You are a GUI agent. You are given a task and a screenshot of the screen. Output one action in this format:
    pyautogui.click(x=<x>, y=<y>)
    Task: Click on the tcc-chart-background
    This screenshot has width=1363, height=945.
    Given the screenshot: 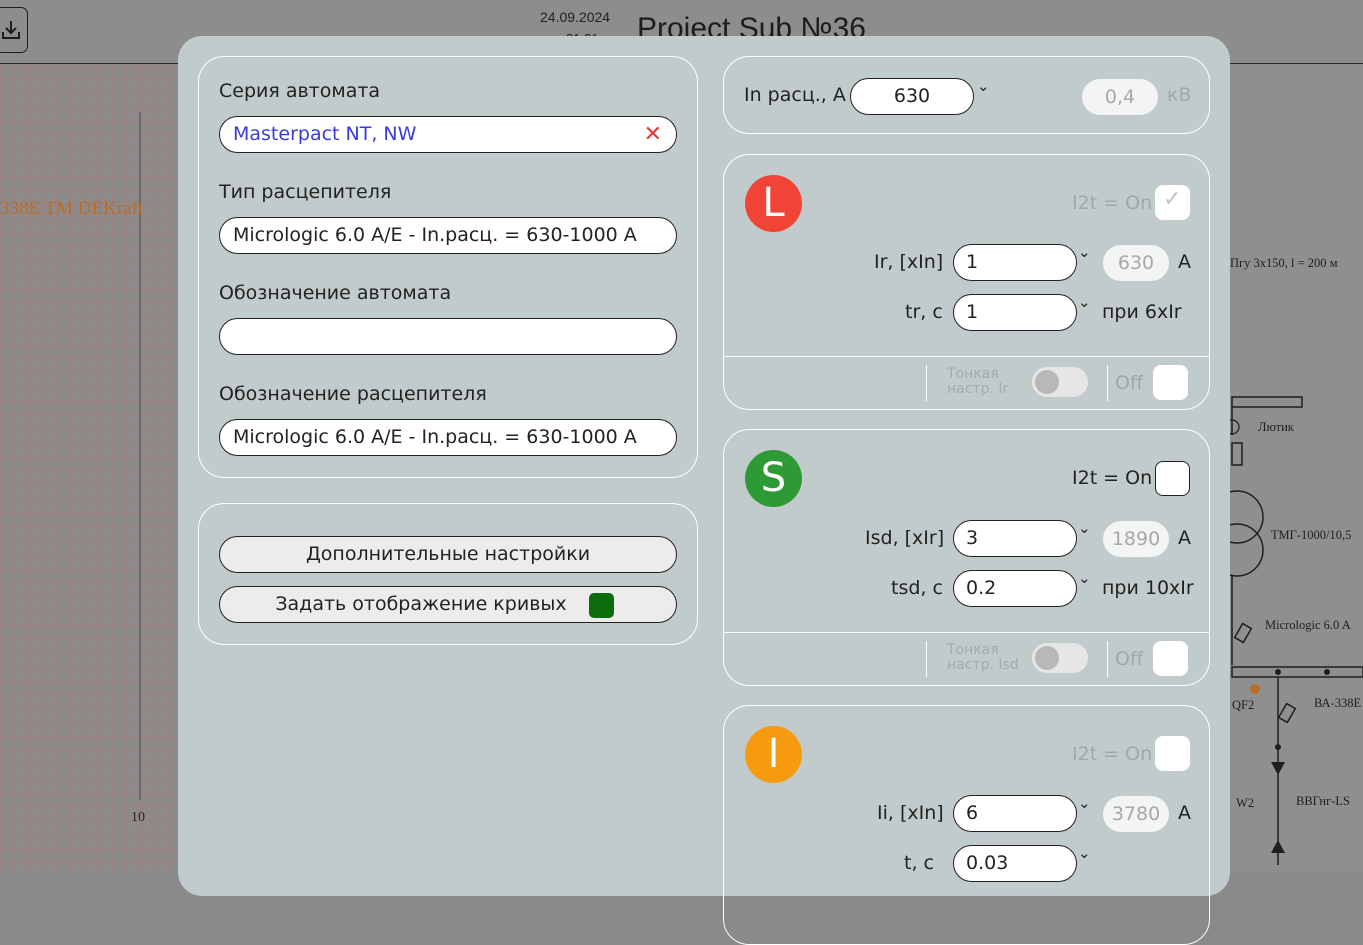 What is the action you would take?
    pyautogui.click(x=90, y=469)
    